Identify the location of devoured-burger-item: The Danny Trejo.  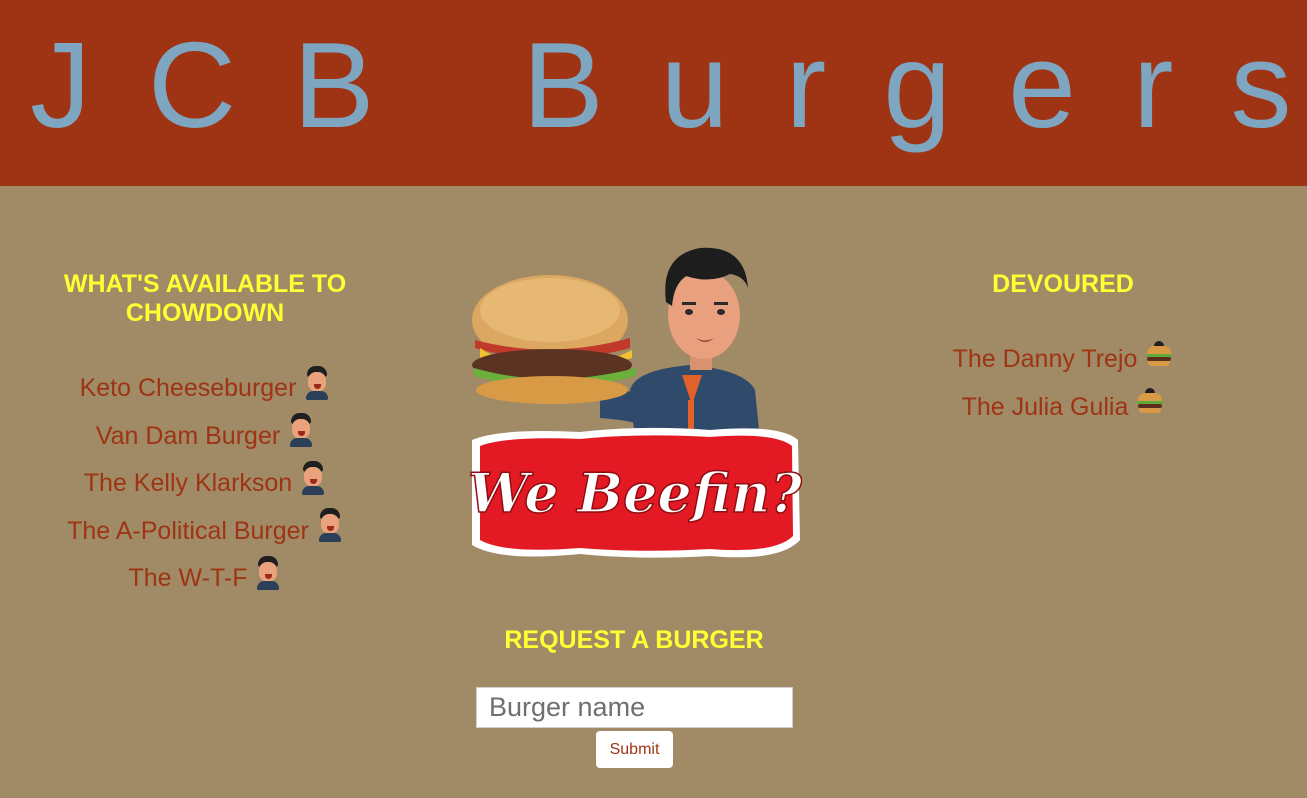
(1063, 360).